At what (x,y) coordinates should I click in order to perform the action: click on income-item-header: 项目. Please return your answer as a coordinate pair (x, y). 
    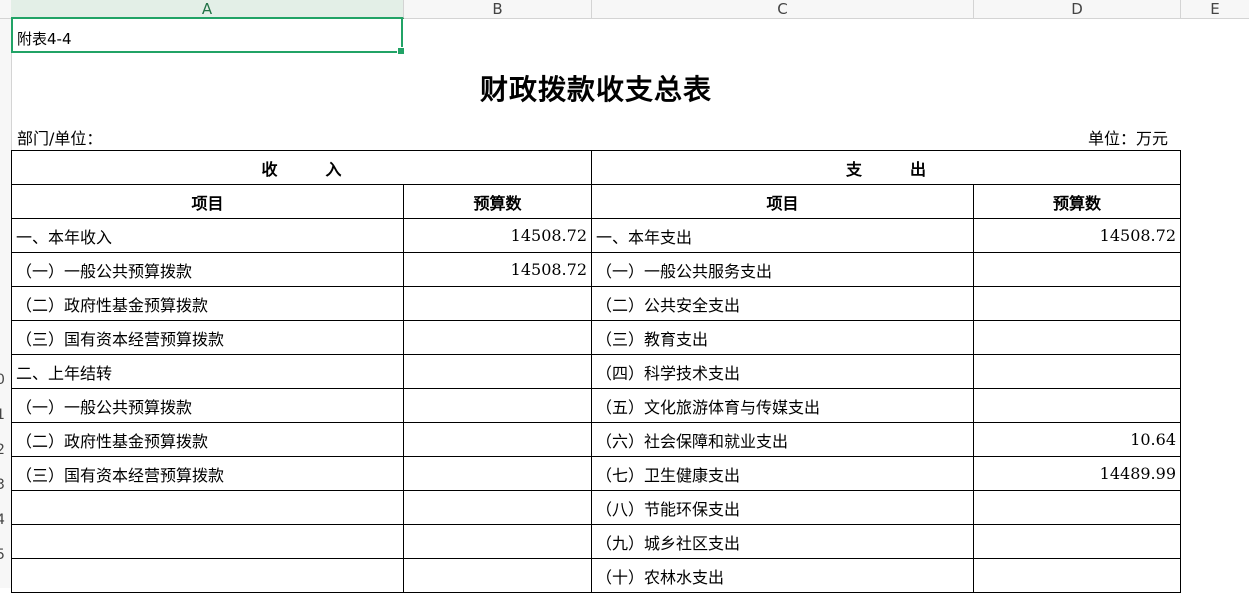
    Looking at the image, I should click on (207, 201).